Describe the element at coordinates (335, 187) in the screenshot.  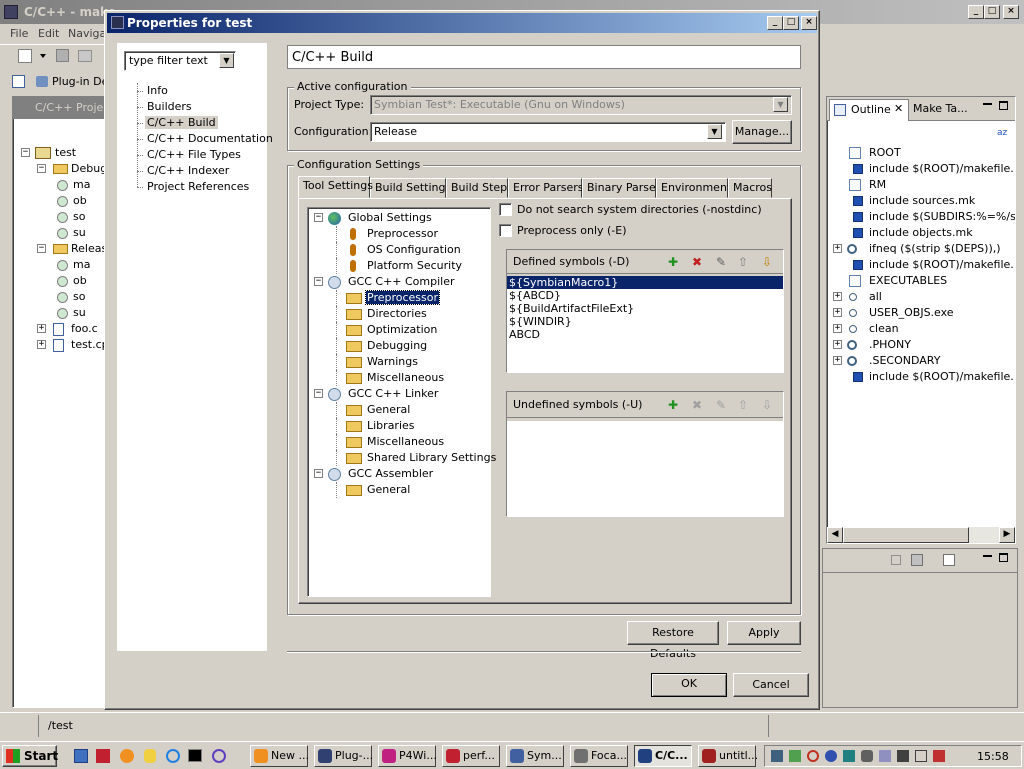
I see `tab-tool-settings: Tool Settings` at that location.